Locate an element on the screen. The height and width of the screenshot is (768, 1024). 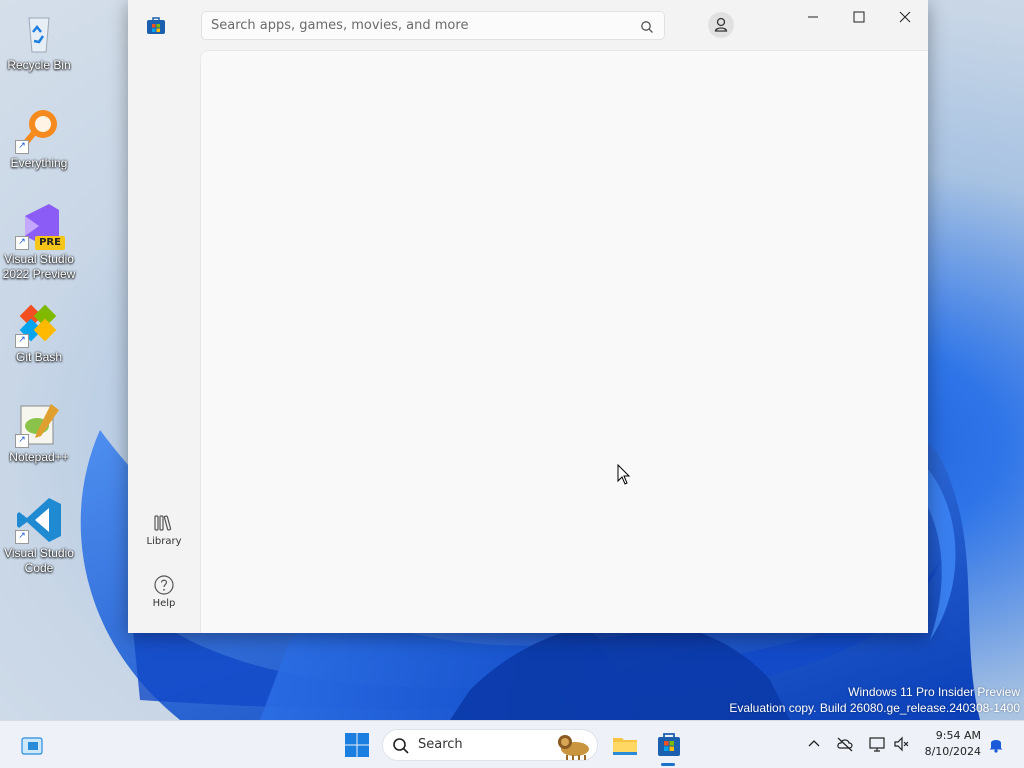
help-icon is located at coordinates (164, 585).